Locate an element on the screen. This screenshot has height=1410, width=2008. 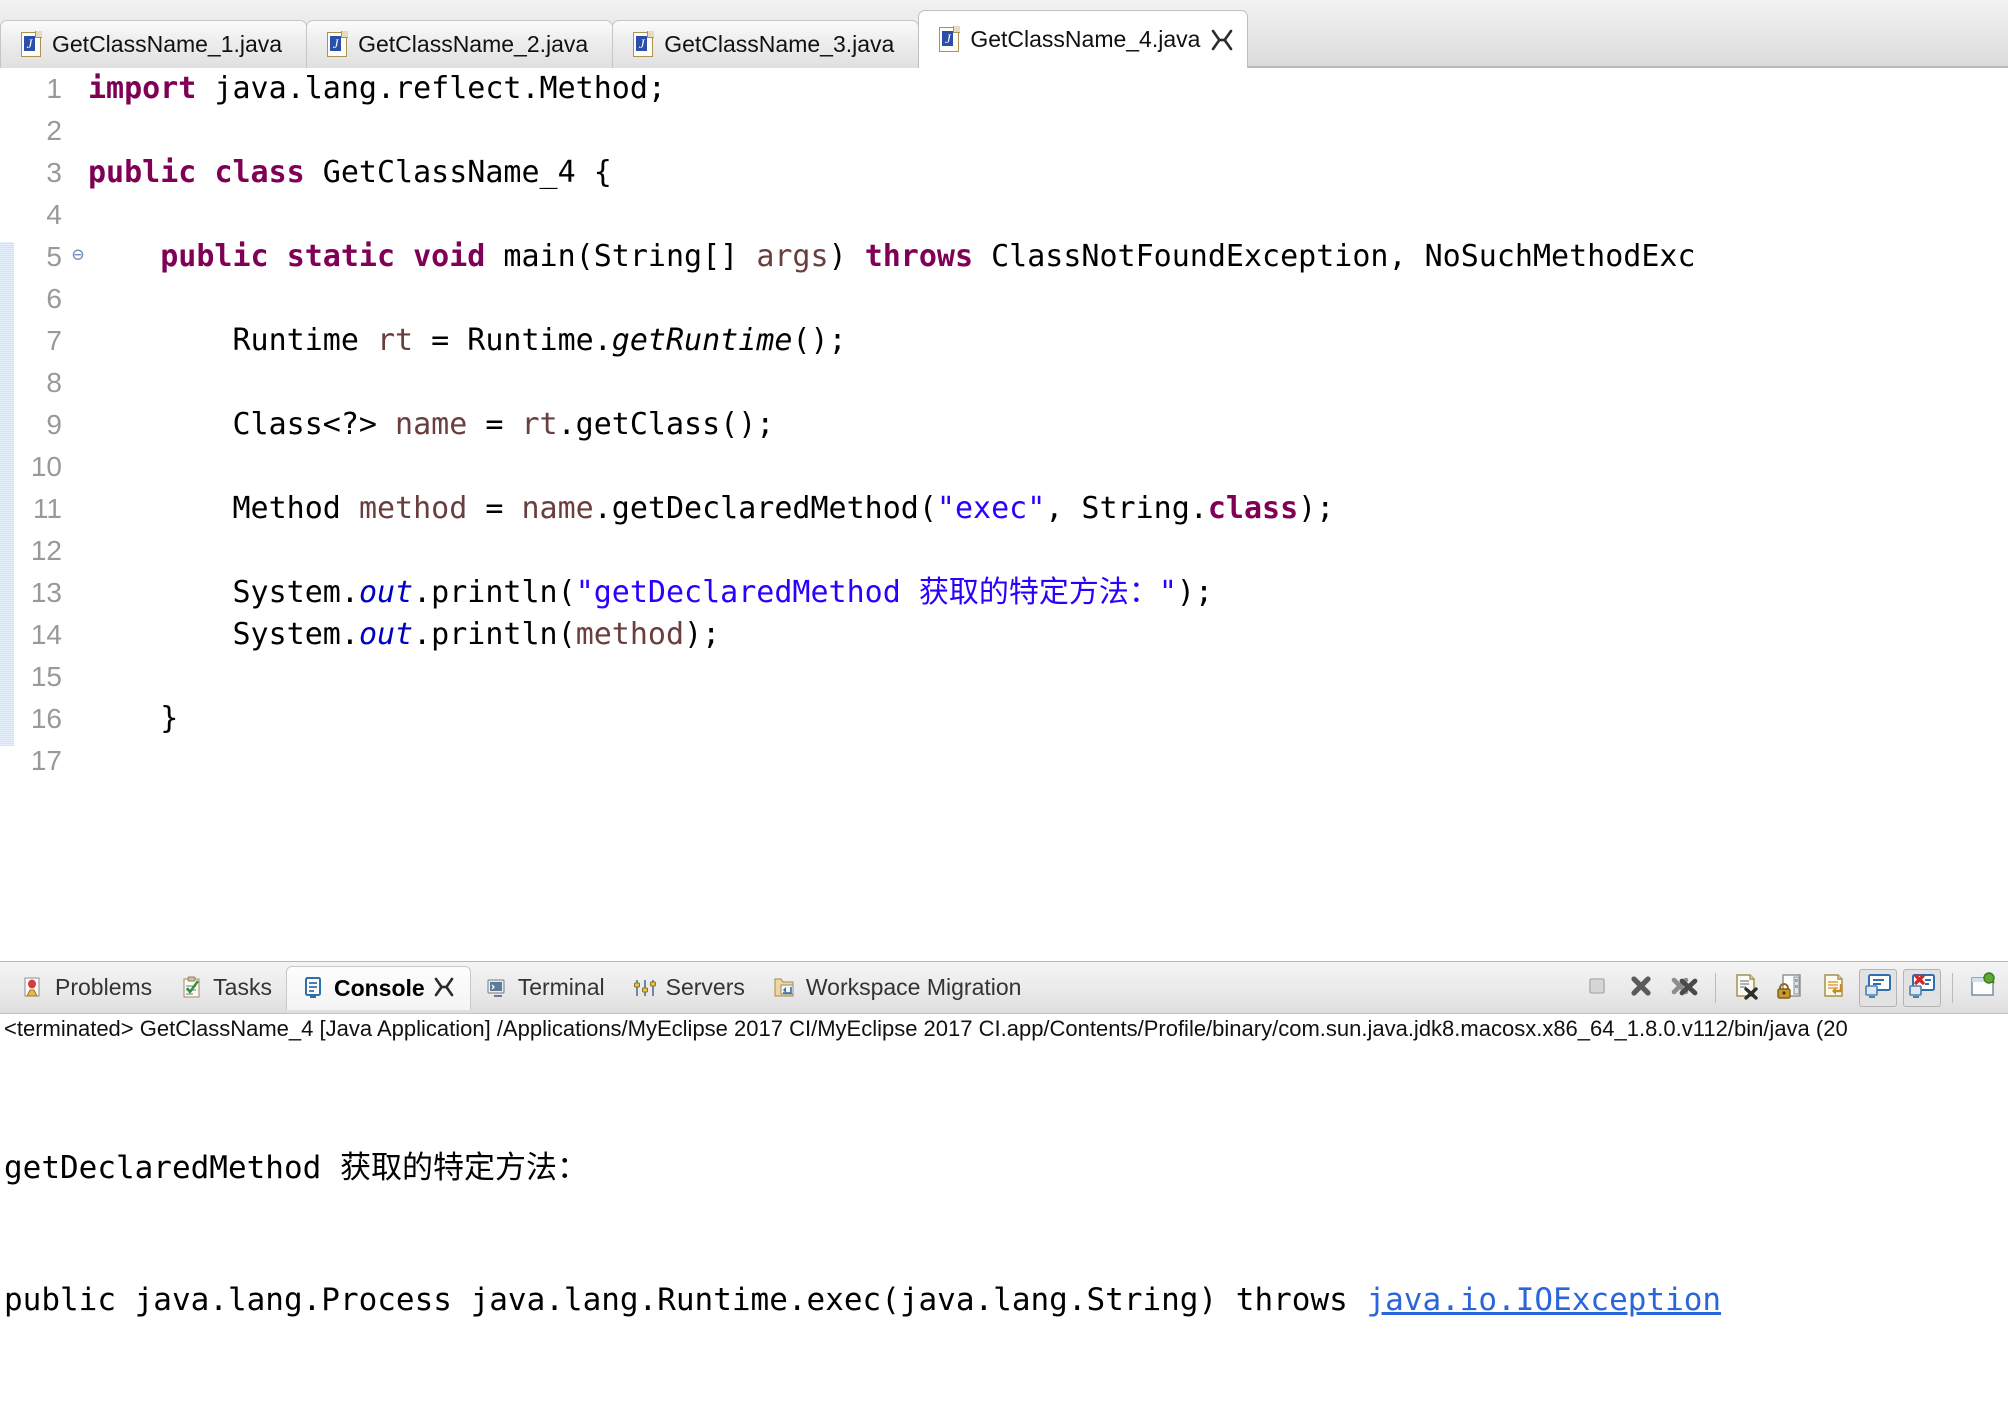
editor-tab-label: GetClassName_1.java is located at coordinates (167, 44).